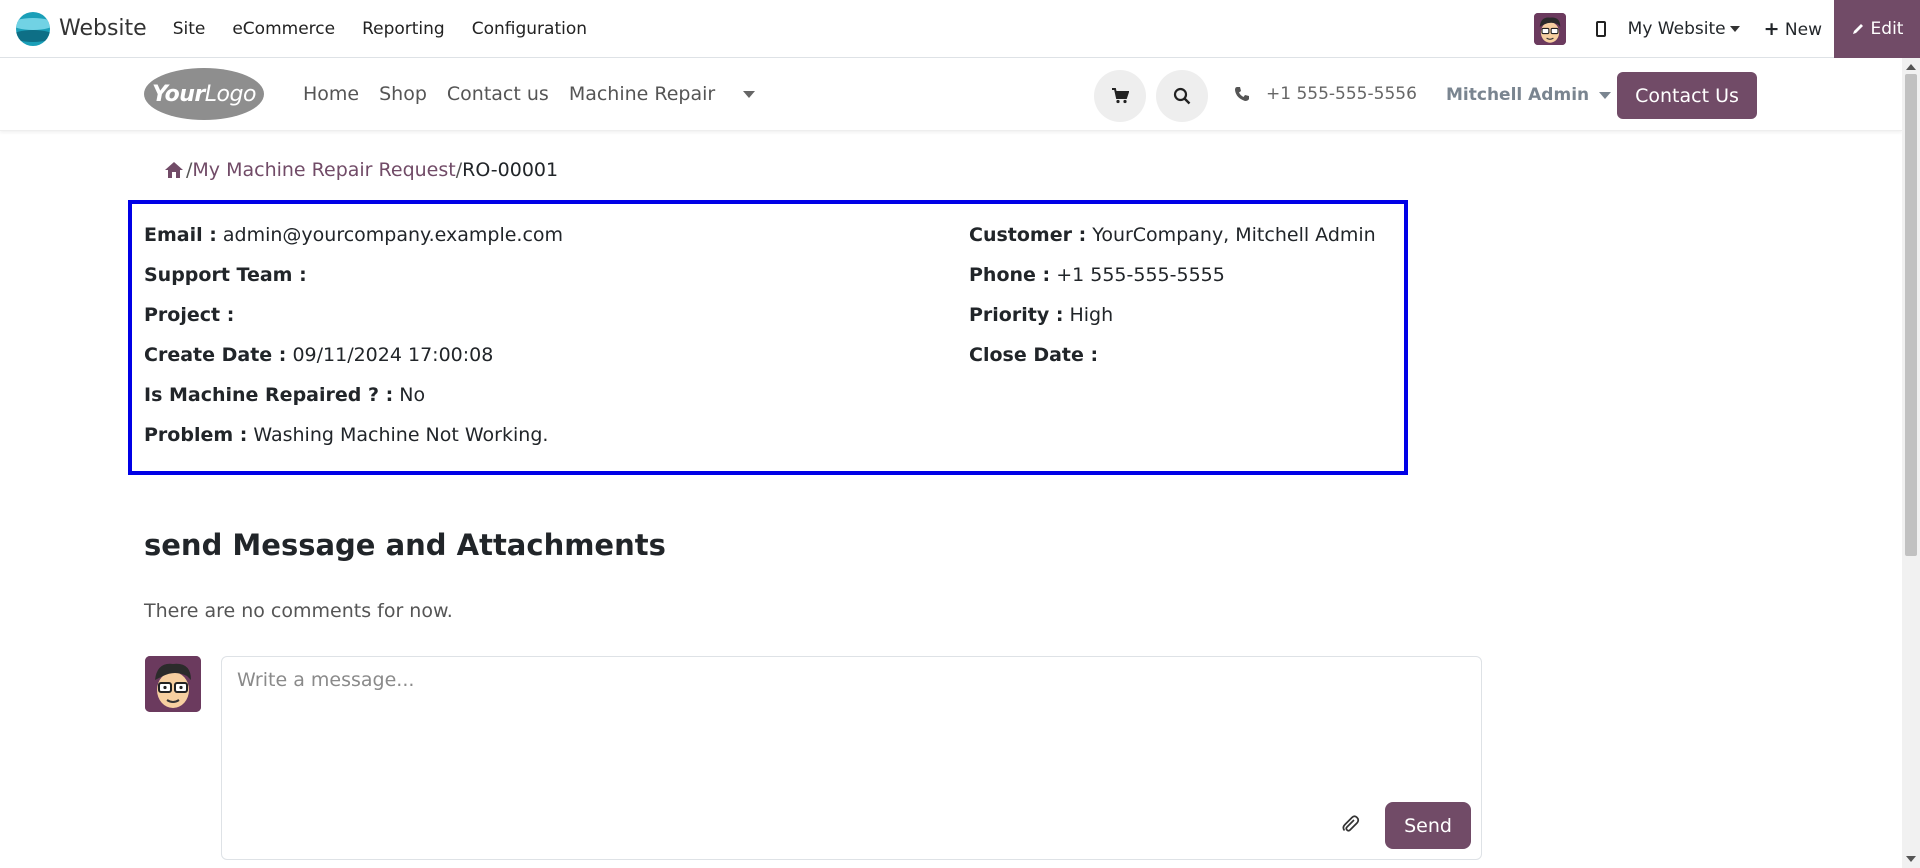  What do you see at coordinates (1771, 28) in the screenshot?
I see `plus-icon: +` at bounding box center [1771, 28].